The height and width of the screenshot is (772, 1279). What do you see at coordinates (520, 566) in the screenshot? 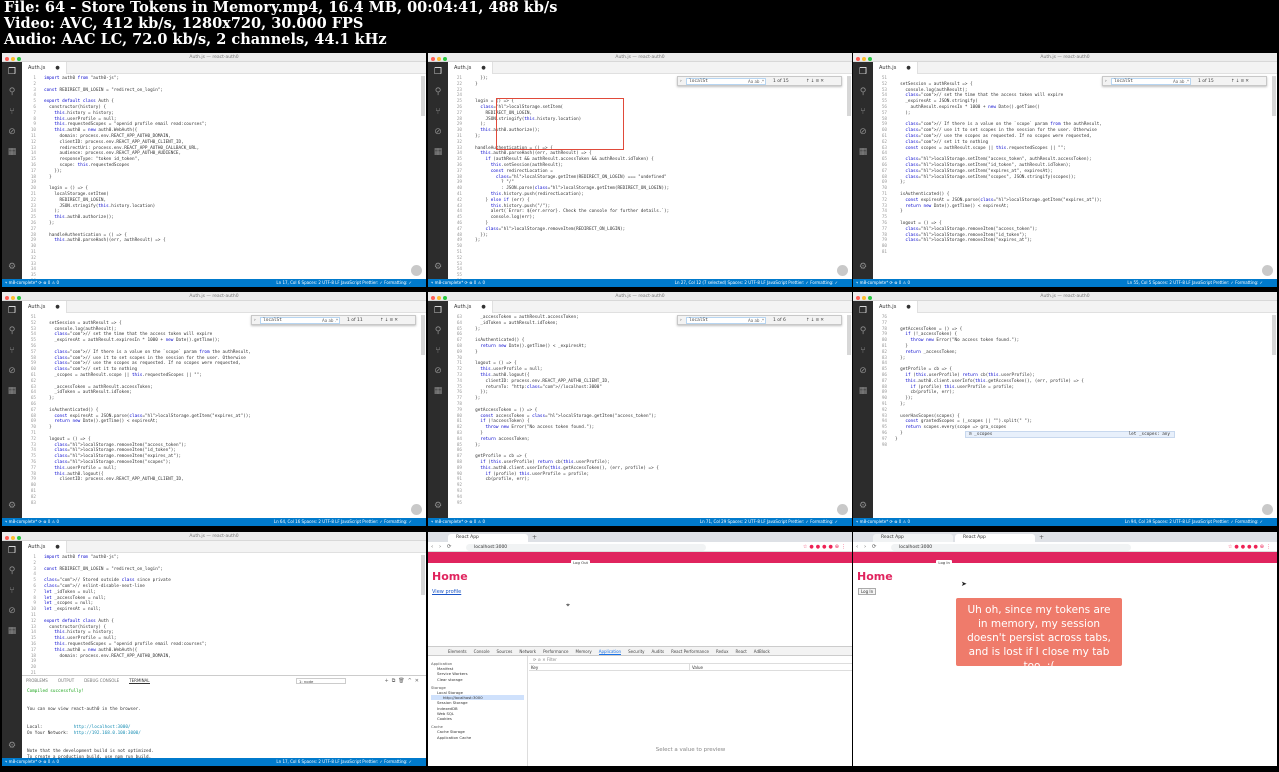
I see `nav-private-link: Private` at bounding box center [520, 566].